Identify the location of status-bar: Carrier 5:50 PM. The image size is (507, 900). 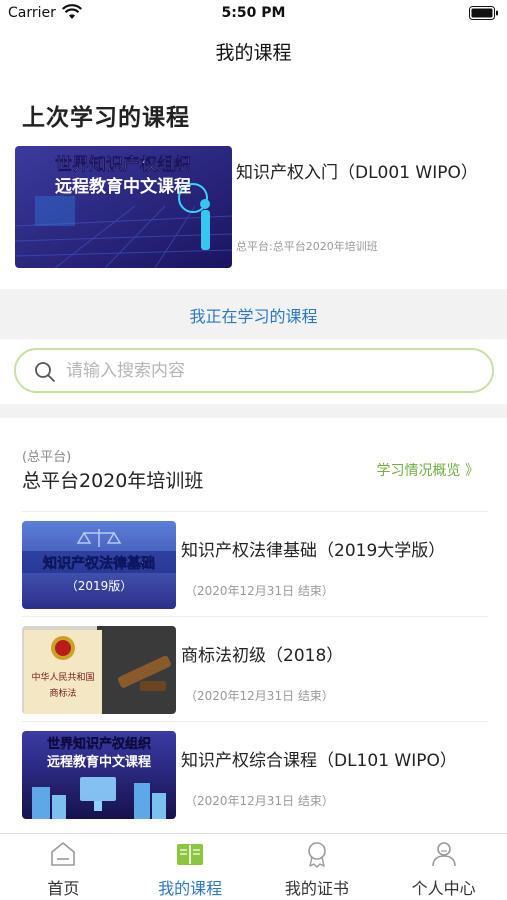
(253, 15).